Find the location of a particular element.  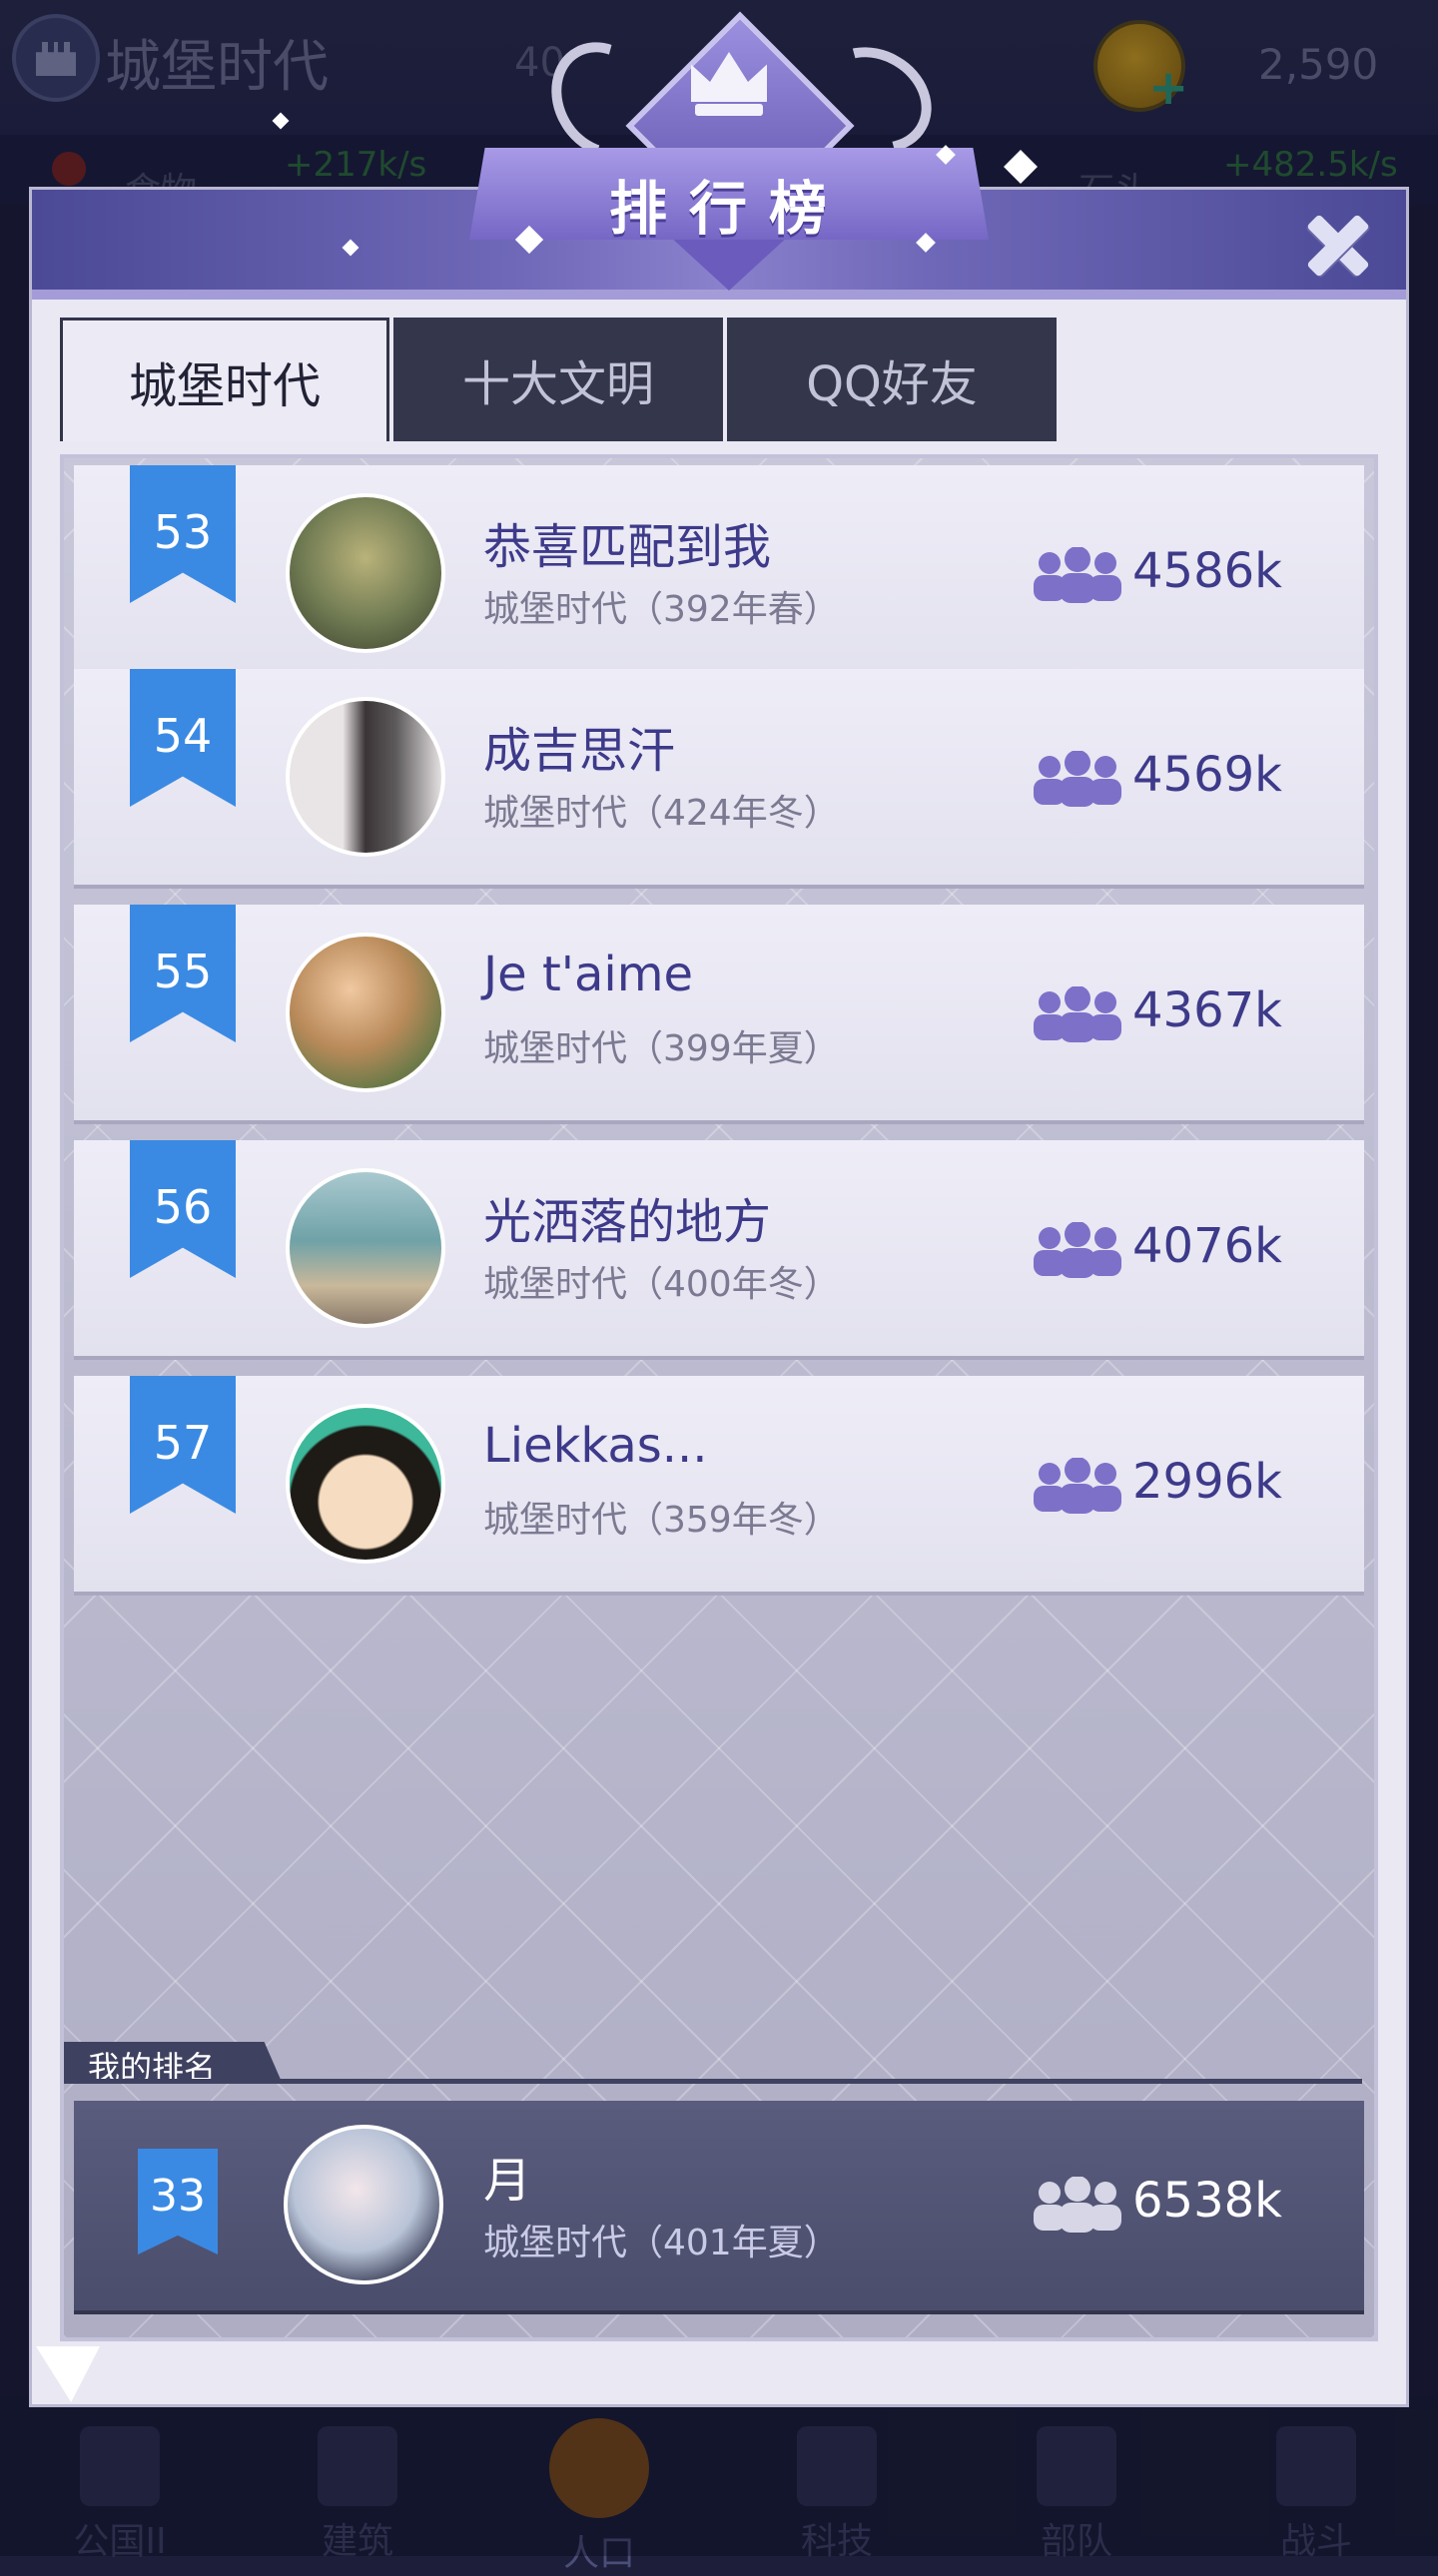

player-era: 城堡时代（359年冬） is located at coordinates (661, 1520).